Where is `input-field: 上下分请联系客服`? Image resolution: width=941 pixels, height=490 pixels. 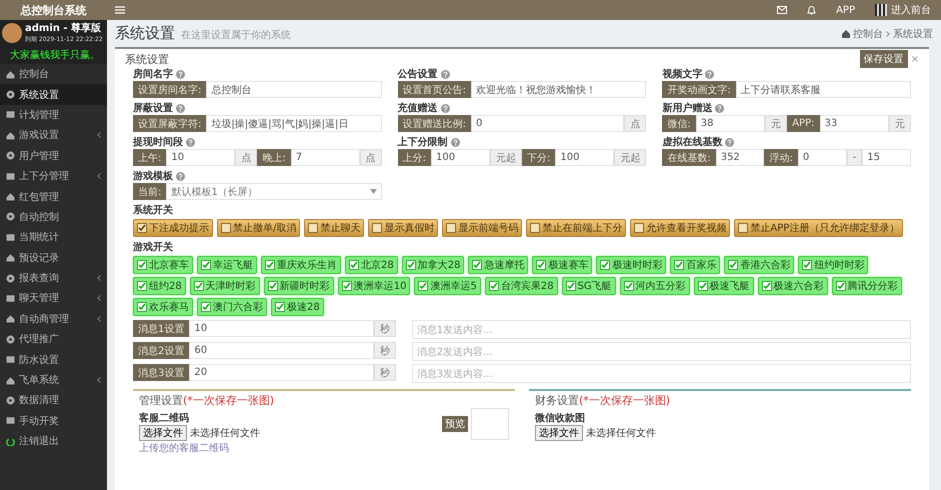 input-field: 上下分请联系客服 is located at coordinates (823, 89).